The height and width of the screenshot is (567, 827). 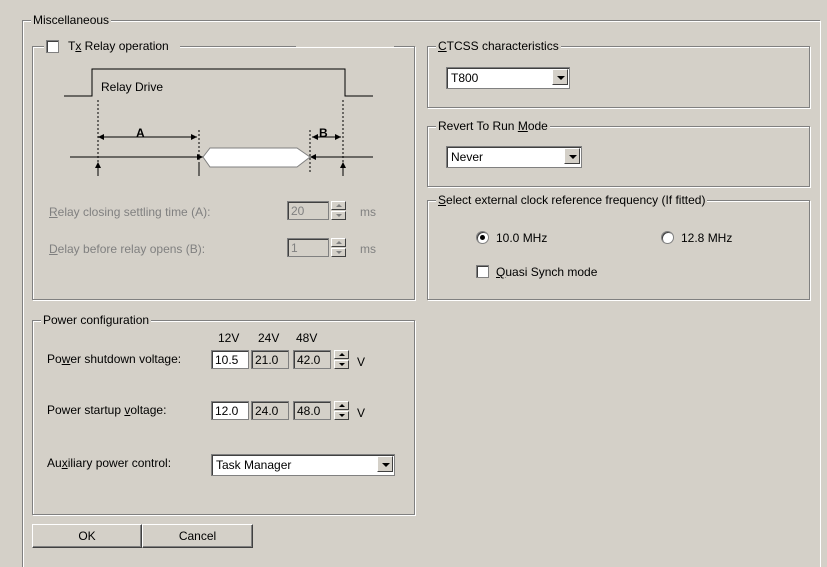 I want to click on clock-10mhz-label: 10.0 MHz, so click(x=521, y=238).